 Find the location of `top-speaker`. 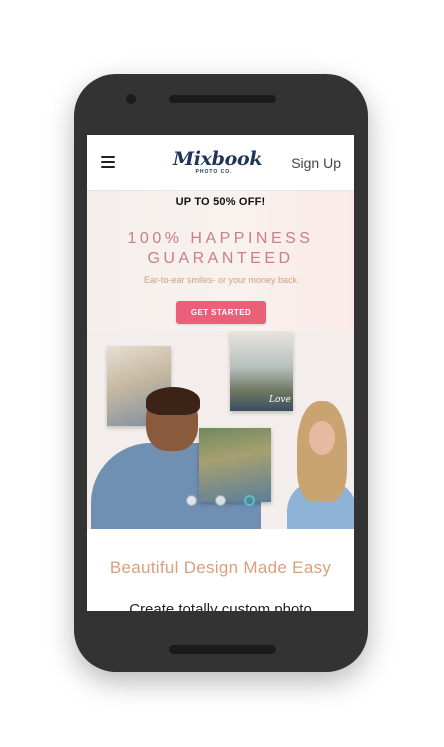

top-speaker is located at coordinates (222, 99).